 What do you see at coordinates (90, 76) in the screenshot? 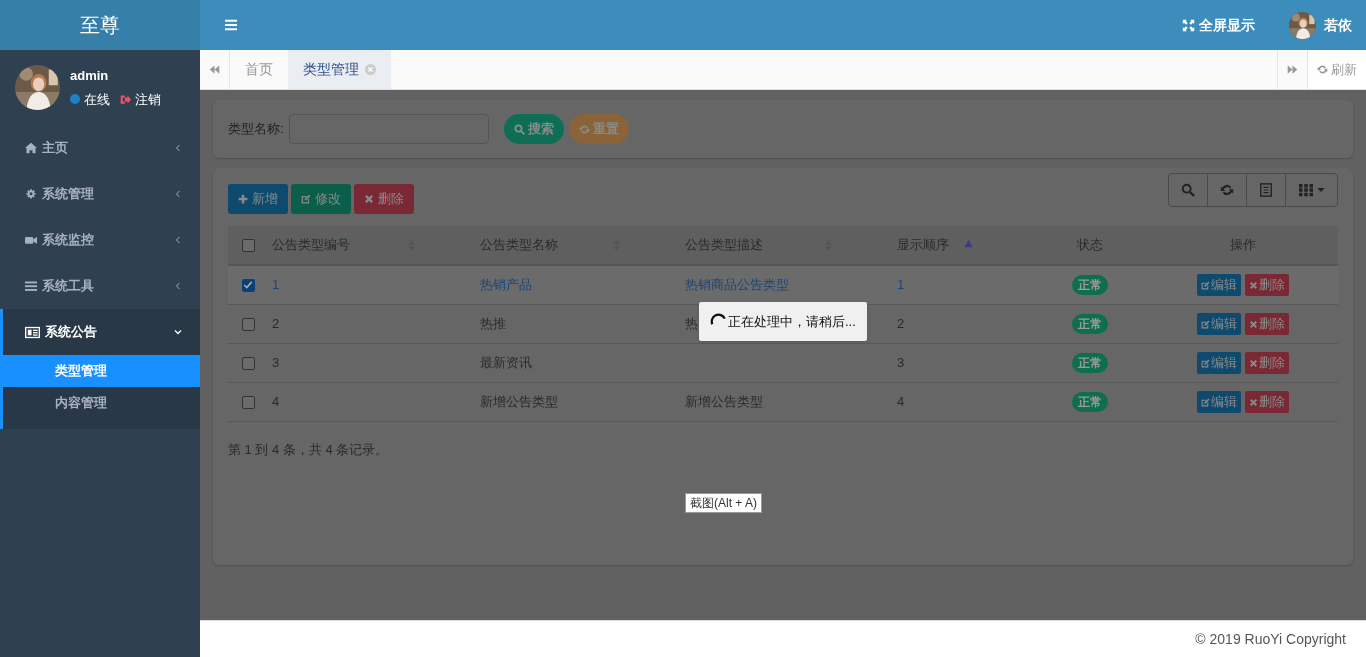
I see `user-name: admin` at bounding box center [90, 76].